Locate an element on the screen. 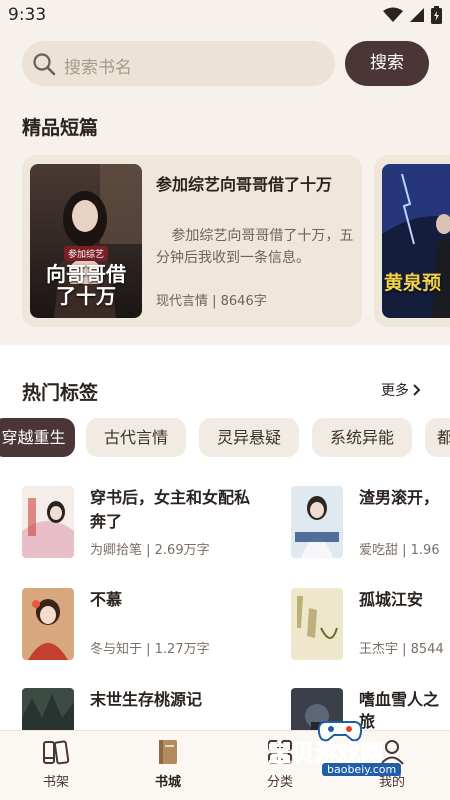 Image resolution: width=450 pixels, height=800 pixels. tag-chip: 灵异悬疑 is located at coordinates (249, 437).